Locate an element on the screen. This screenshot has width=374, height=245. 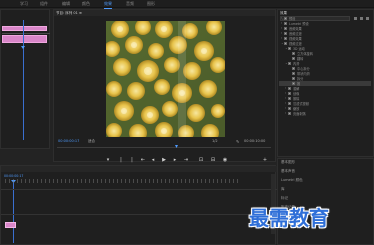
marker-icon: ▾ is located at coordinates (108, 160).